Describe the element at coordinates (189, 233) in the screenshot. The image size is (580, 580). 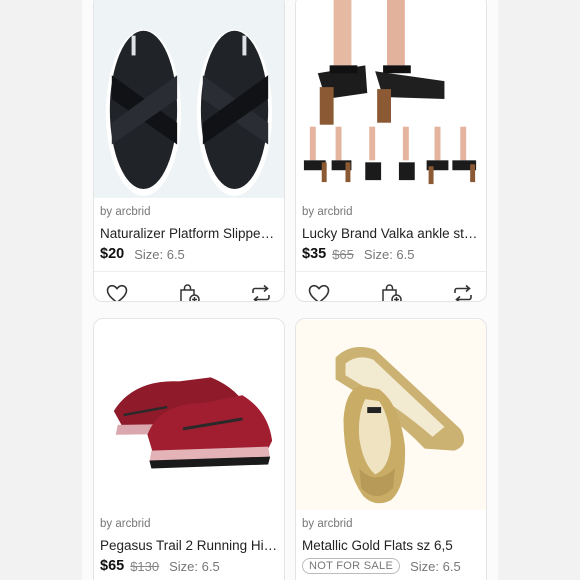
I see `listing-title: Naturalizer Platform Slipper Sandals` at that location.